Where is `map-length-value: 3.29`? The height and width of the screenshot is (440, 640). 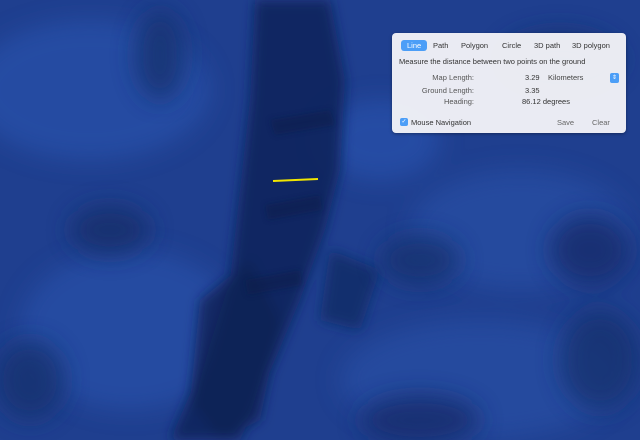
map-length-value: 3.29 is located at coordinates (532, 77).